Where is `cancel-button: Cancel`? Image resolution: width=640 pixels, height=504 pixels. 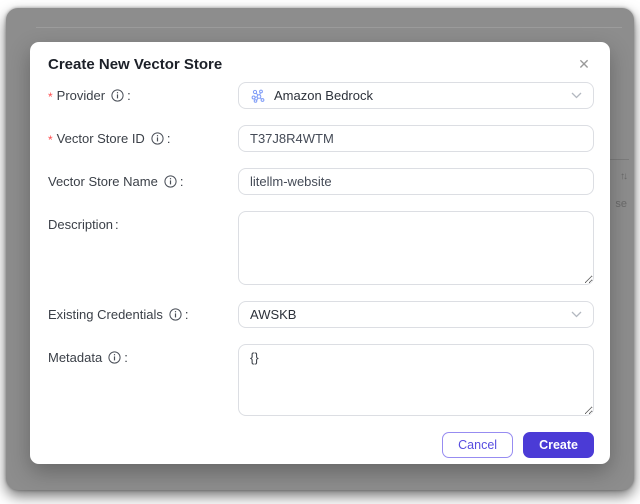 cancel-button: Cancel is located at coordinates (478, 445).